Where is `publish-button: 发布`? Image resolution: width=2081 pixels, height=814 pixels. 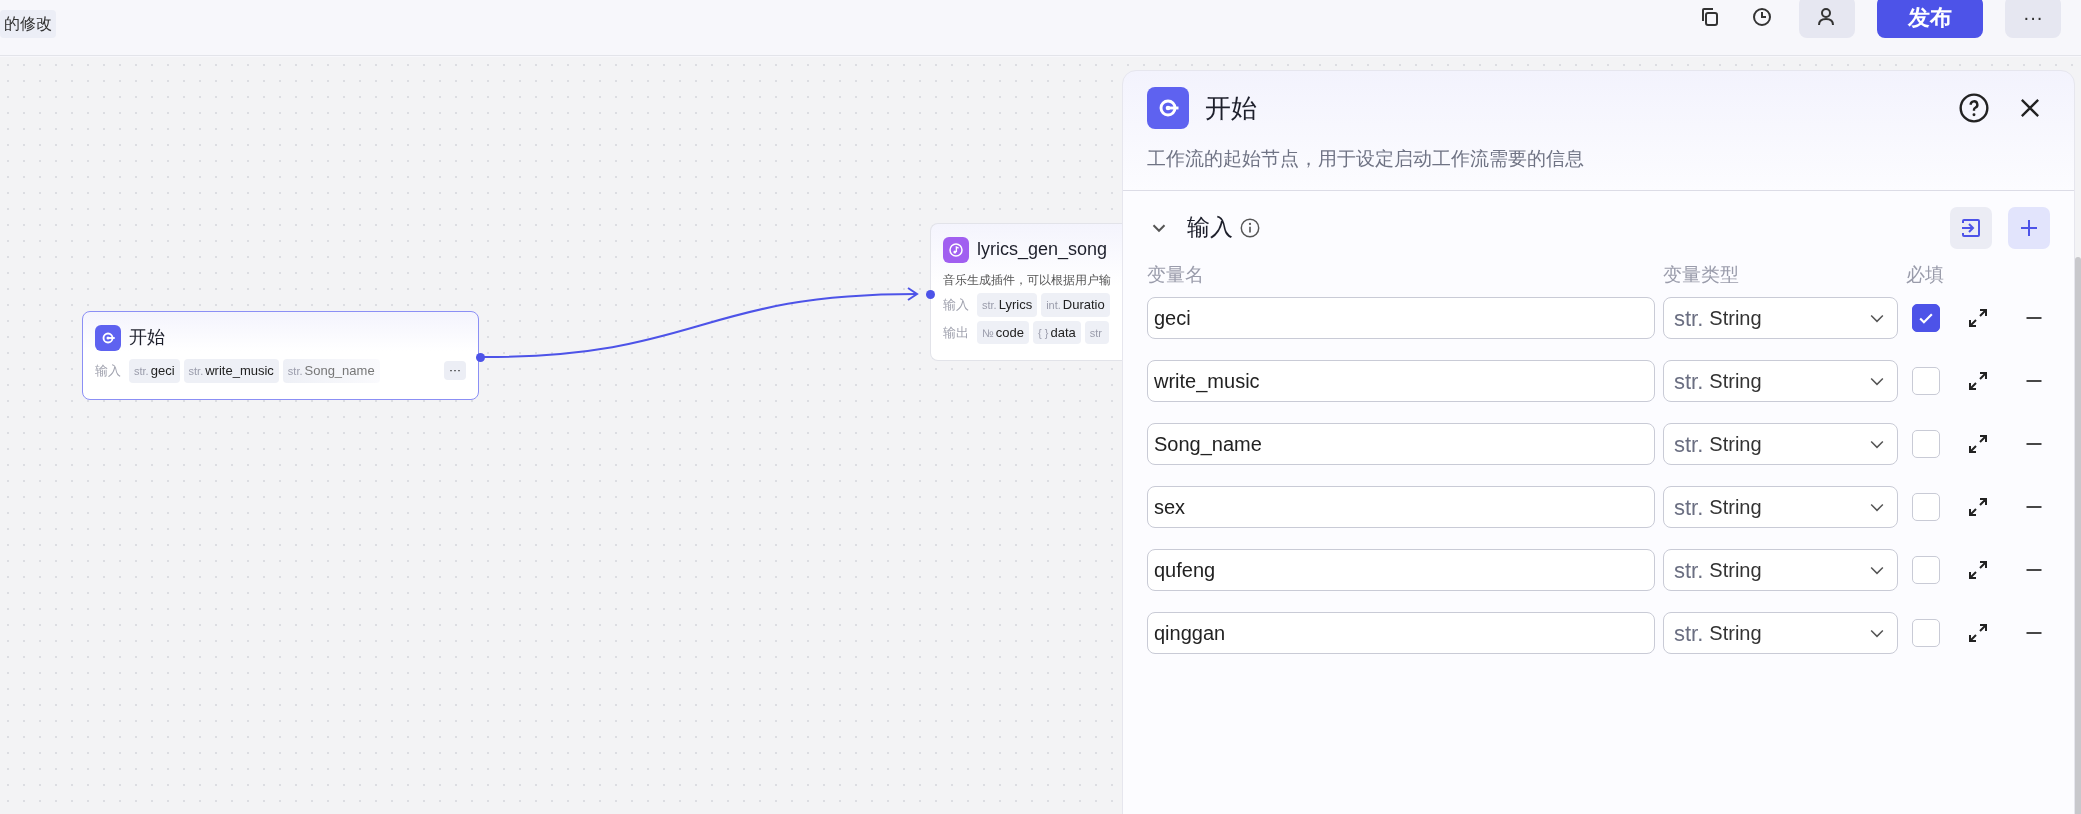
publish-button: 发布 is located at coordinates (1930, 19).